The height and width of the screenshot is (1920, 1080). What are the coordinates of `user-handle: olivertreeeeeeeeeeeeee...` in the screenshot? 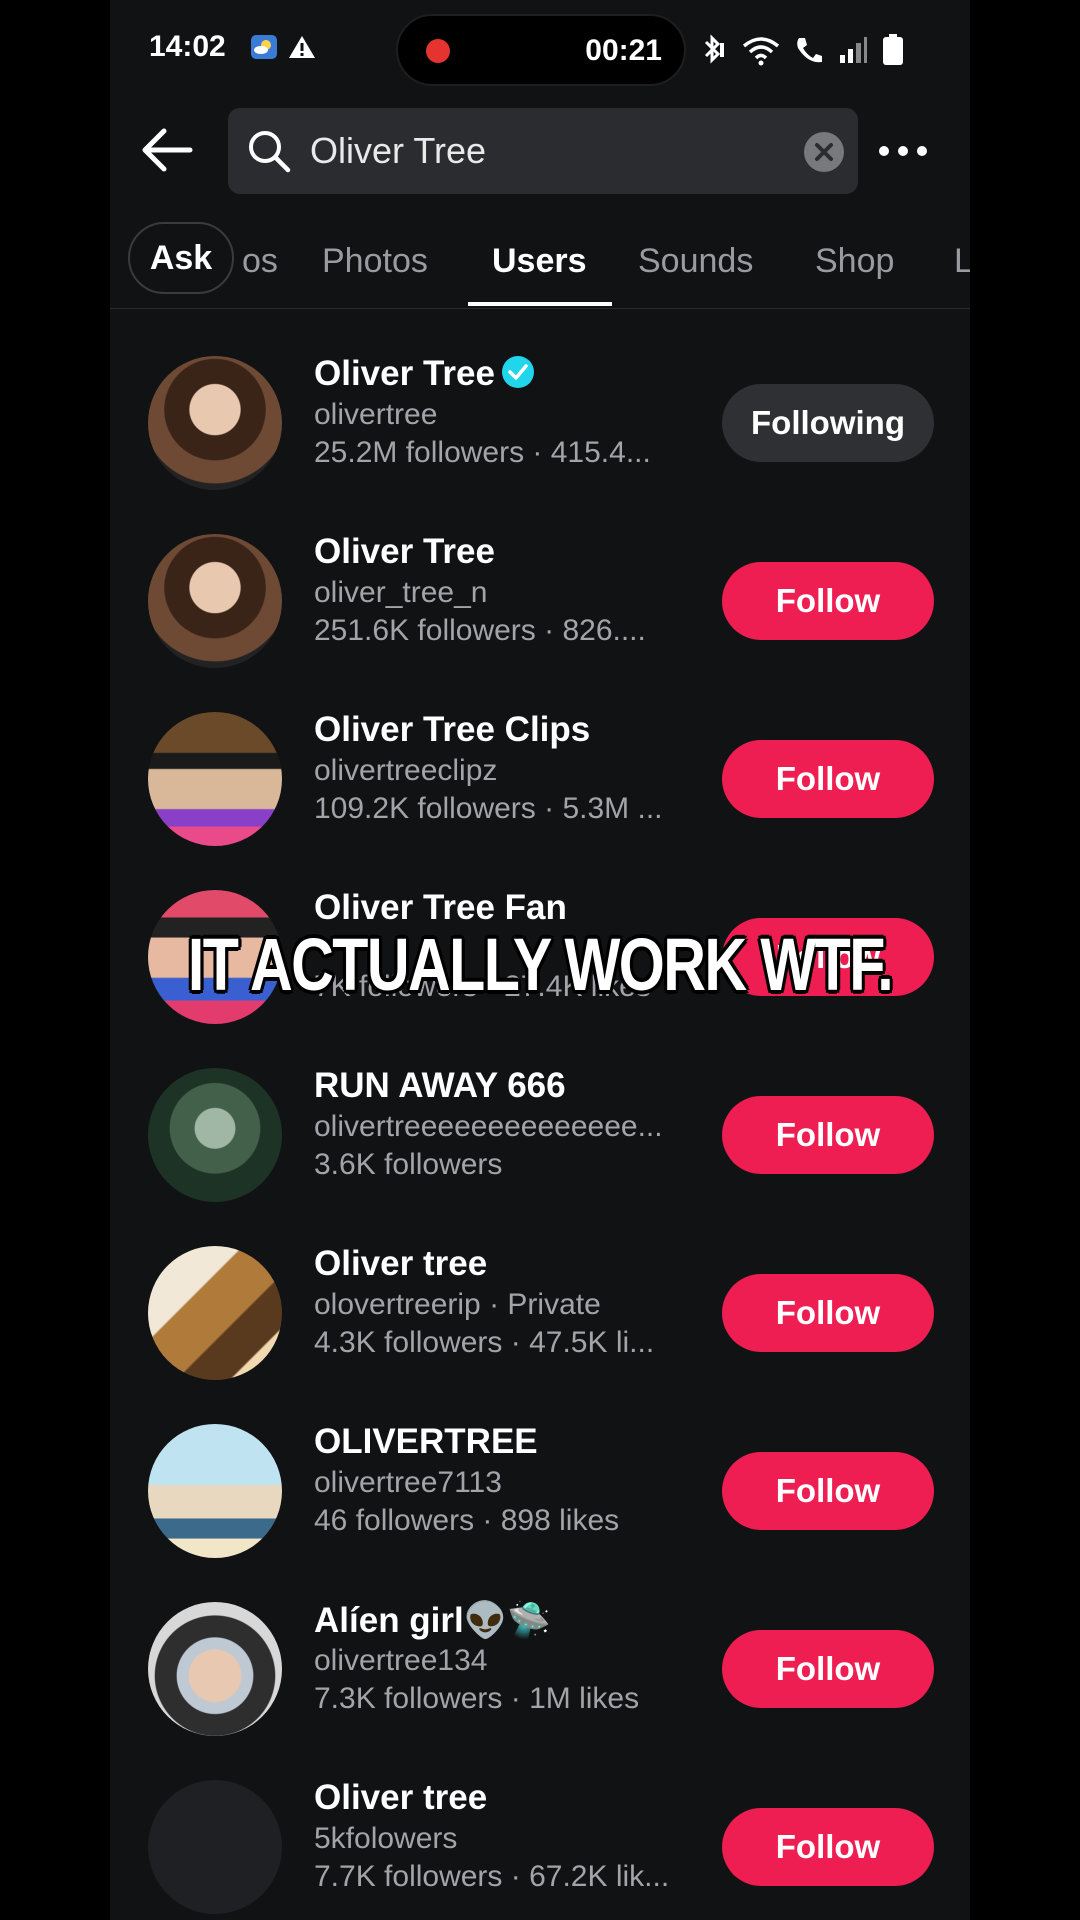 It's located at (488, 1126).